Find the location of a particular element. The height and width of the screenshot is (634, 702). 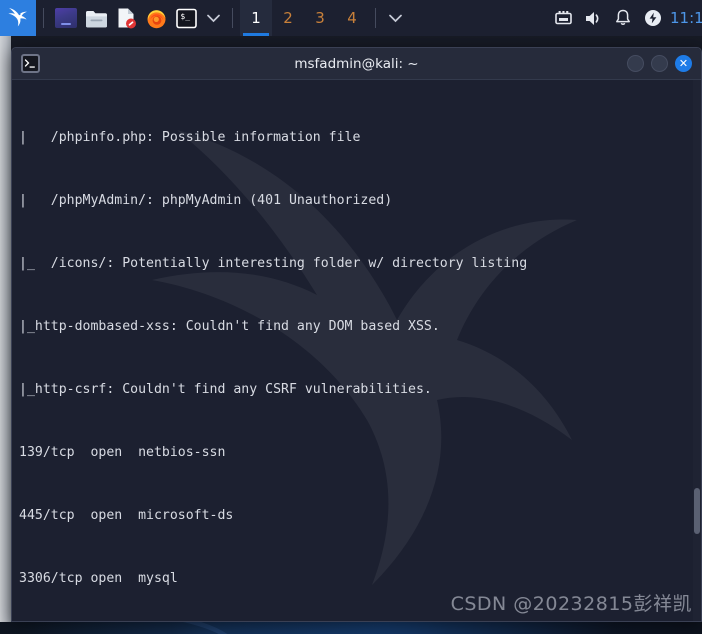

maximize-button is located at coordinates (659, 63).